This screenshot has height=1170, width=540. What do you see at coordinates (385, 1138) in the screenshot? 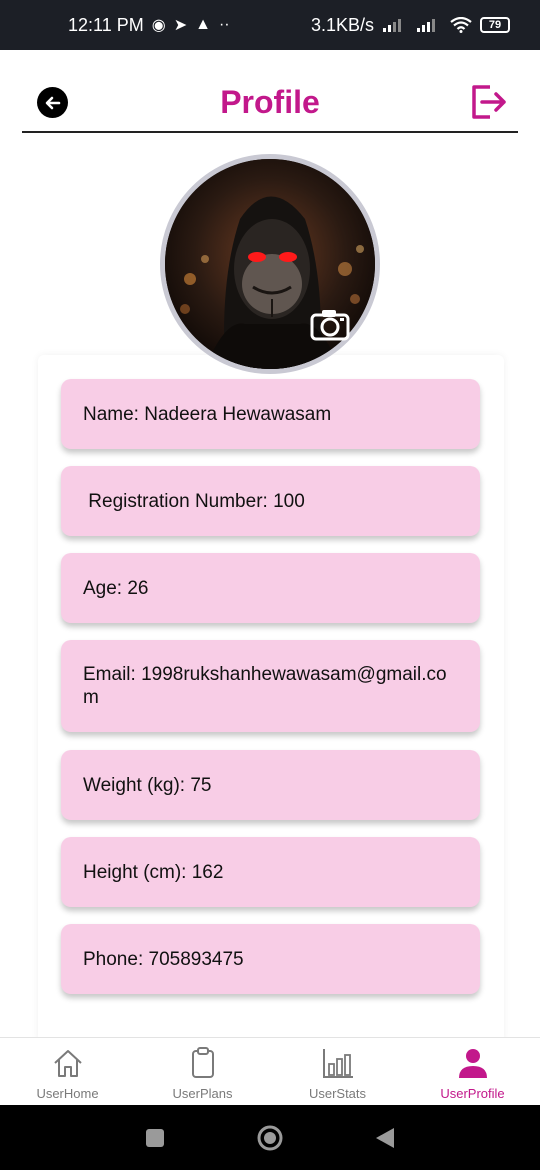
I see `back-nav-icon` at bounding box center [385, 1138].